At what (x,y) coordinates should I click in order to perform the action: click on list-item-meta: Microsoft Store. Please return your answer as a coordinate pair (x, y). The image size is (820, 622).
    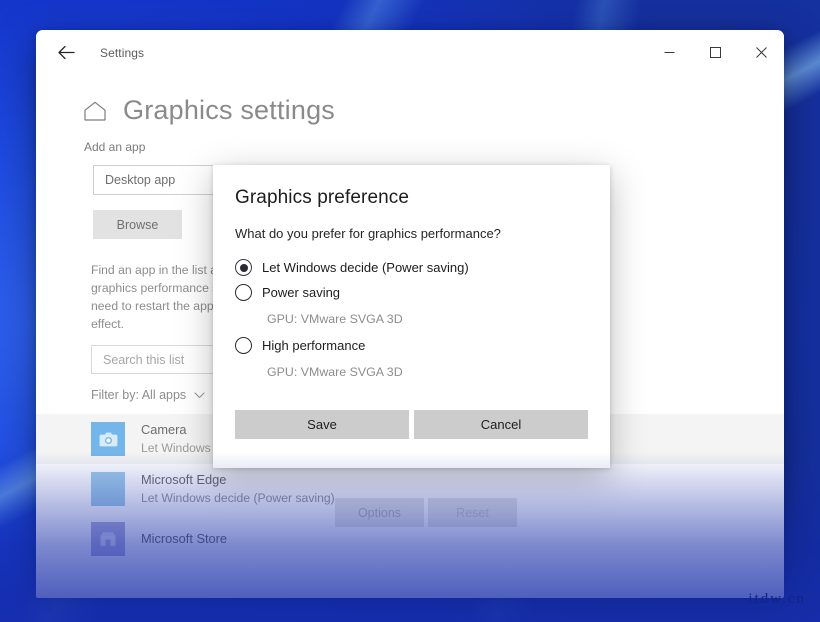
    Looking at the image, I should click on (184, 539).